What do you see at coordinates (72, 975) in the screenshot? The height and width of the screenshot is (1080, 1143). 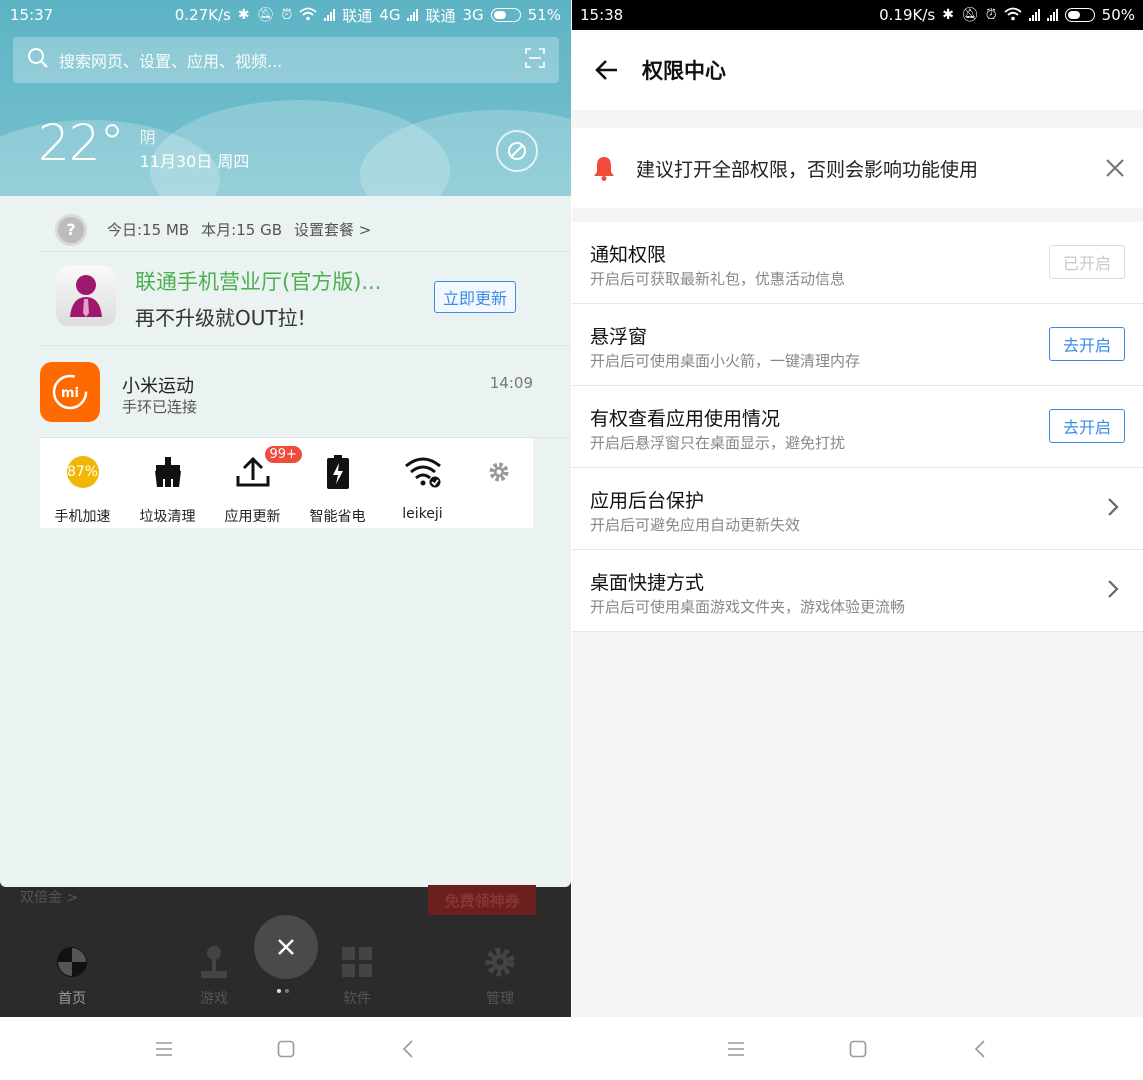 I see `tab-home: 首页` at bounding box center [72, 975].